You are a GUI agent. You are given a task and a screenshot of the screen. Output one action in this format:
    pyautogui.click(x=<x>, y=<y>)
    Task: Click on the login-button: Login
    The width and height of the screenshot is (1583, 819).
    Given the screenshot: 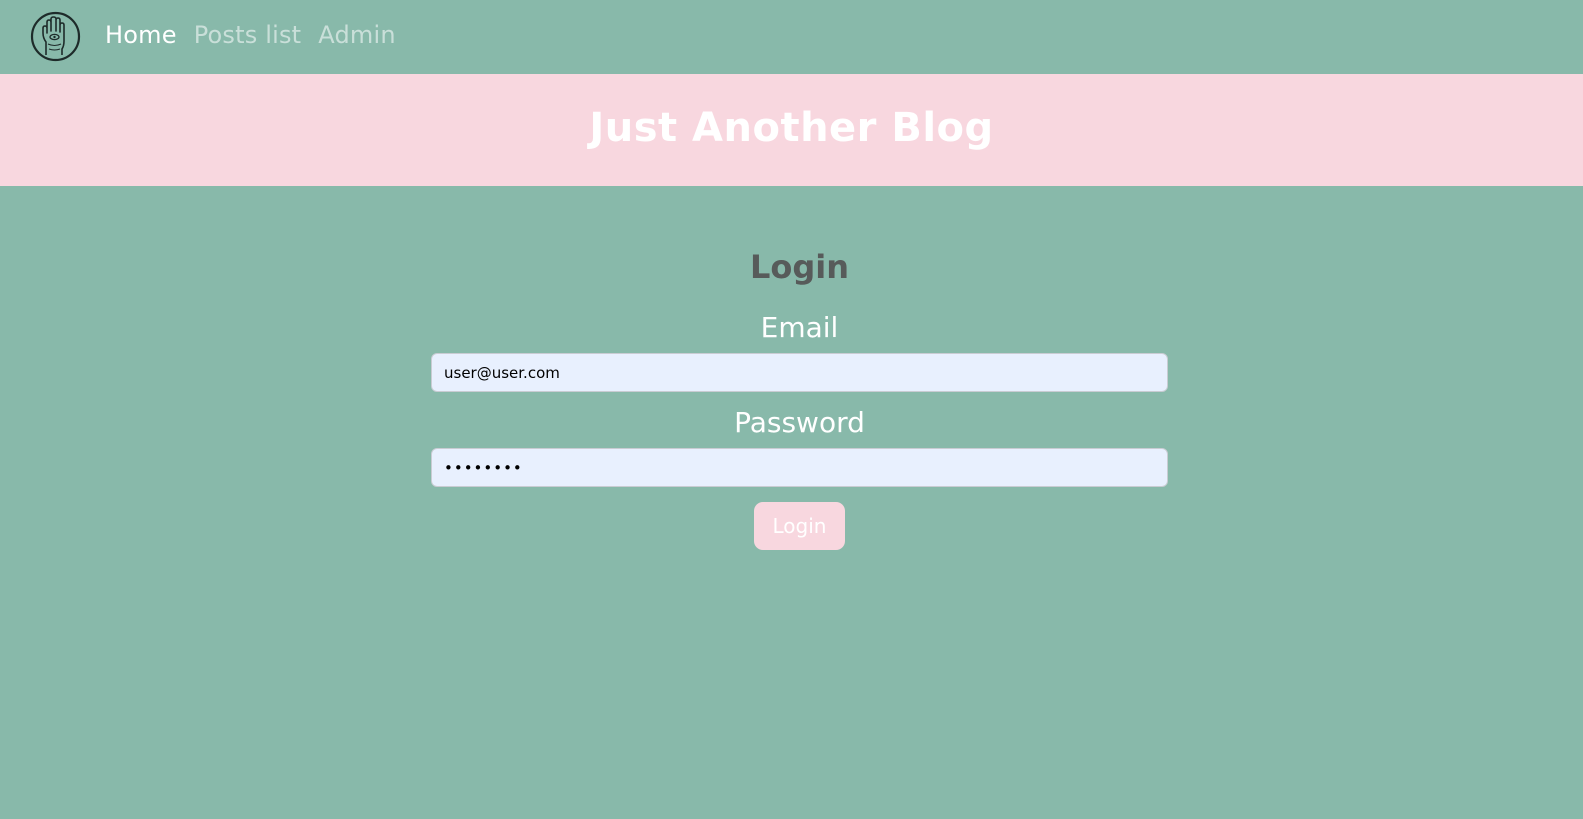 What is the action you would take?
    pyautogui.click(x=799, y=526)
    